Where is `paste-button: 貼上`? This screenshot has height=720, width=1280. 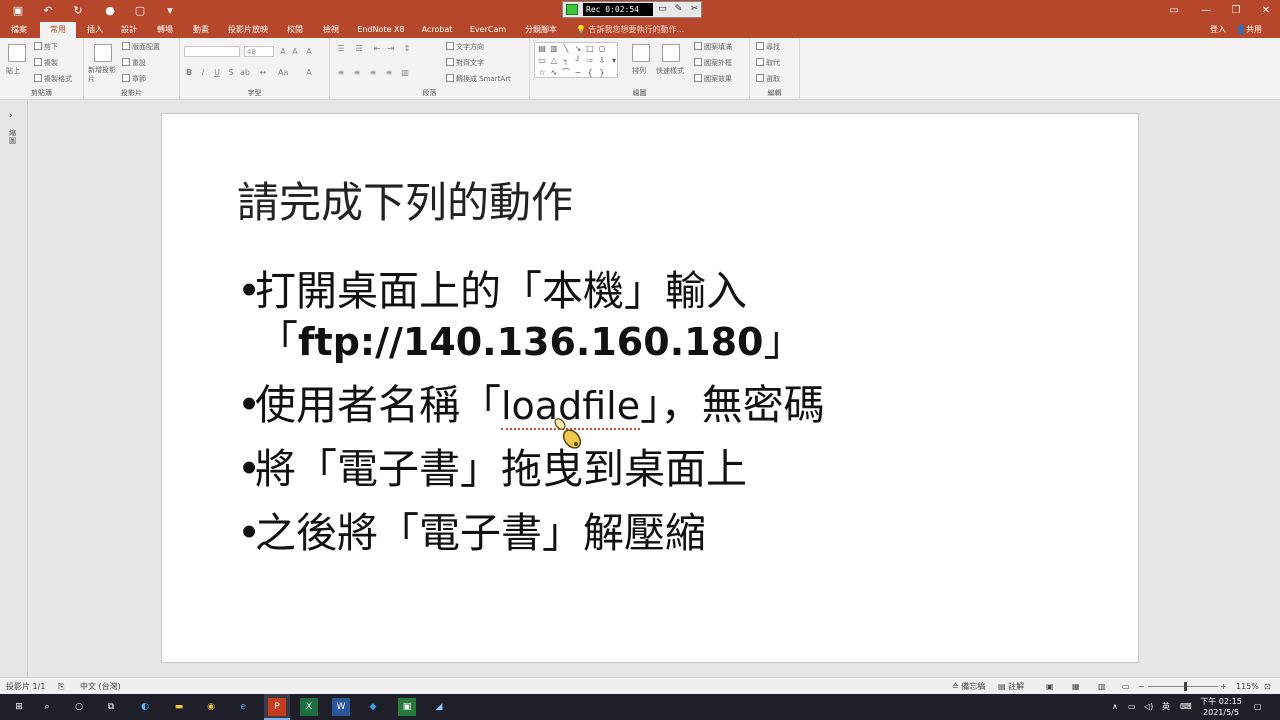 paste-button: 貼上 is located at coordinates (13, 71).